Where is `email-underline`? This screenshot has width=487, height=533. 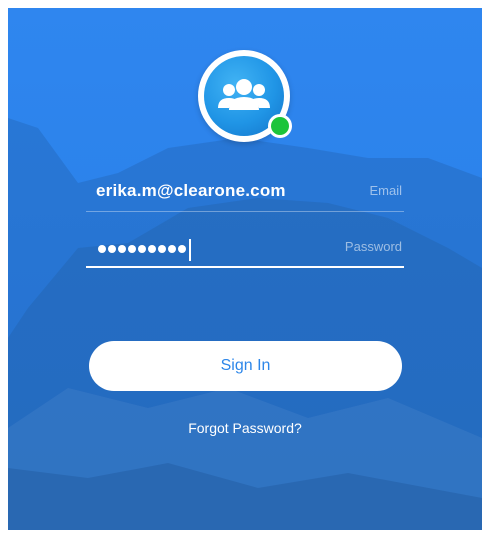
email-underline is located at coordinates (245, 211).